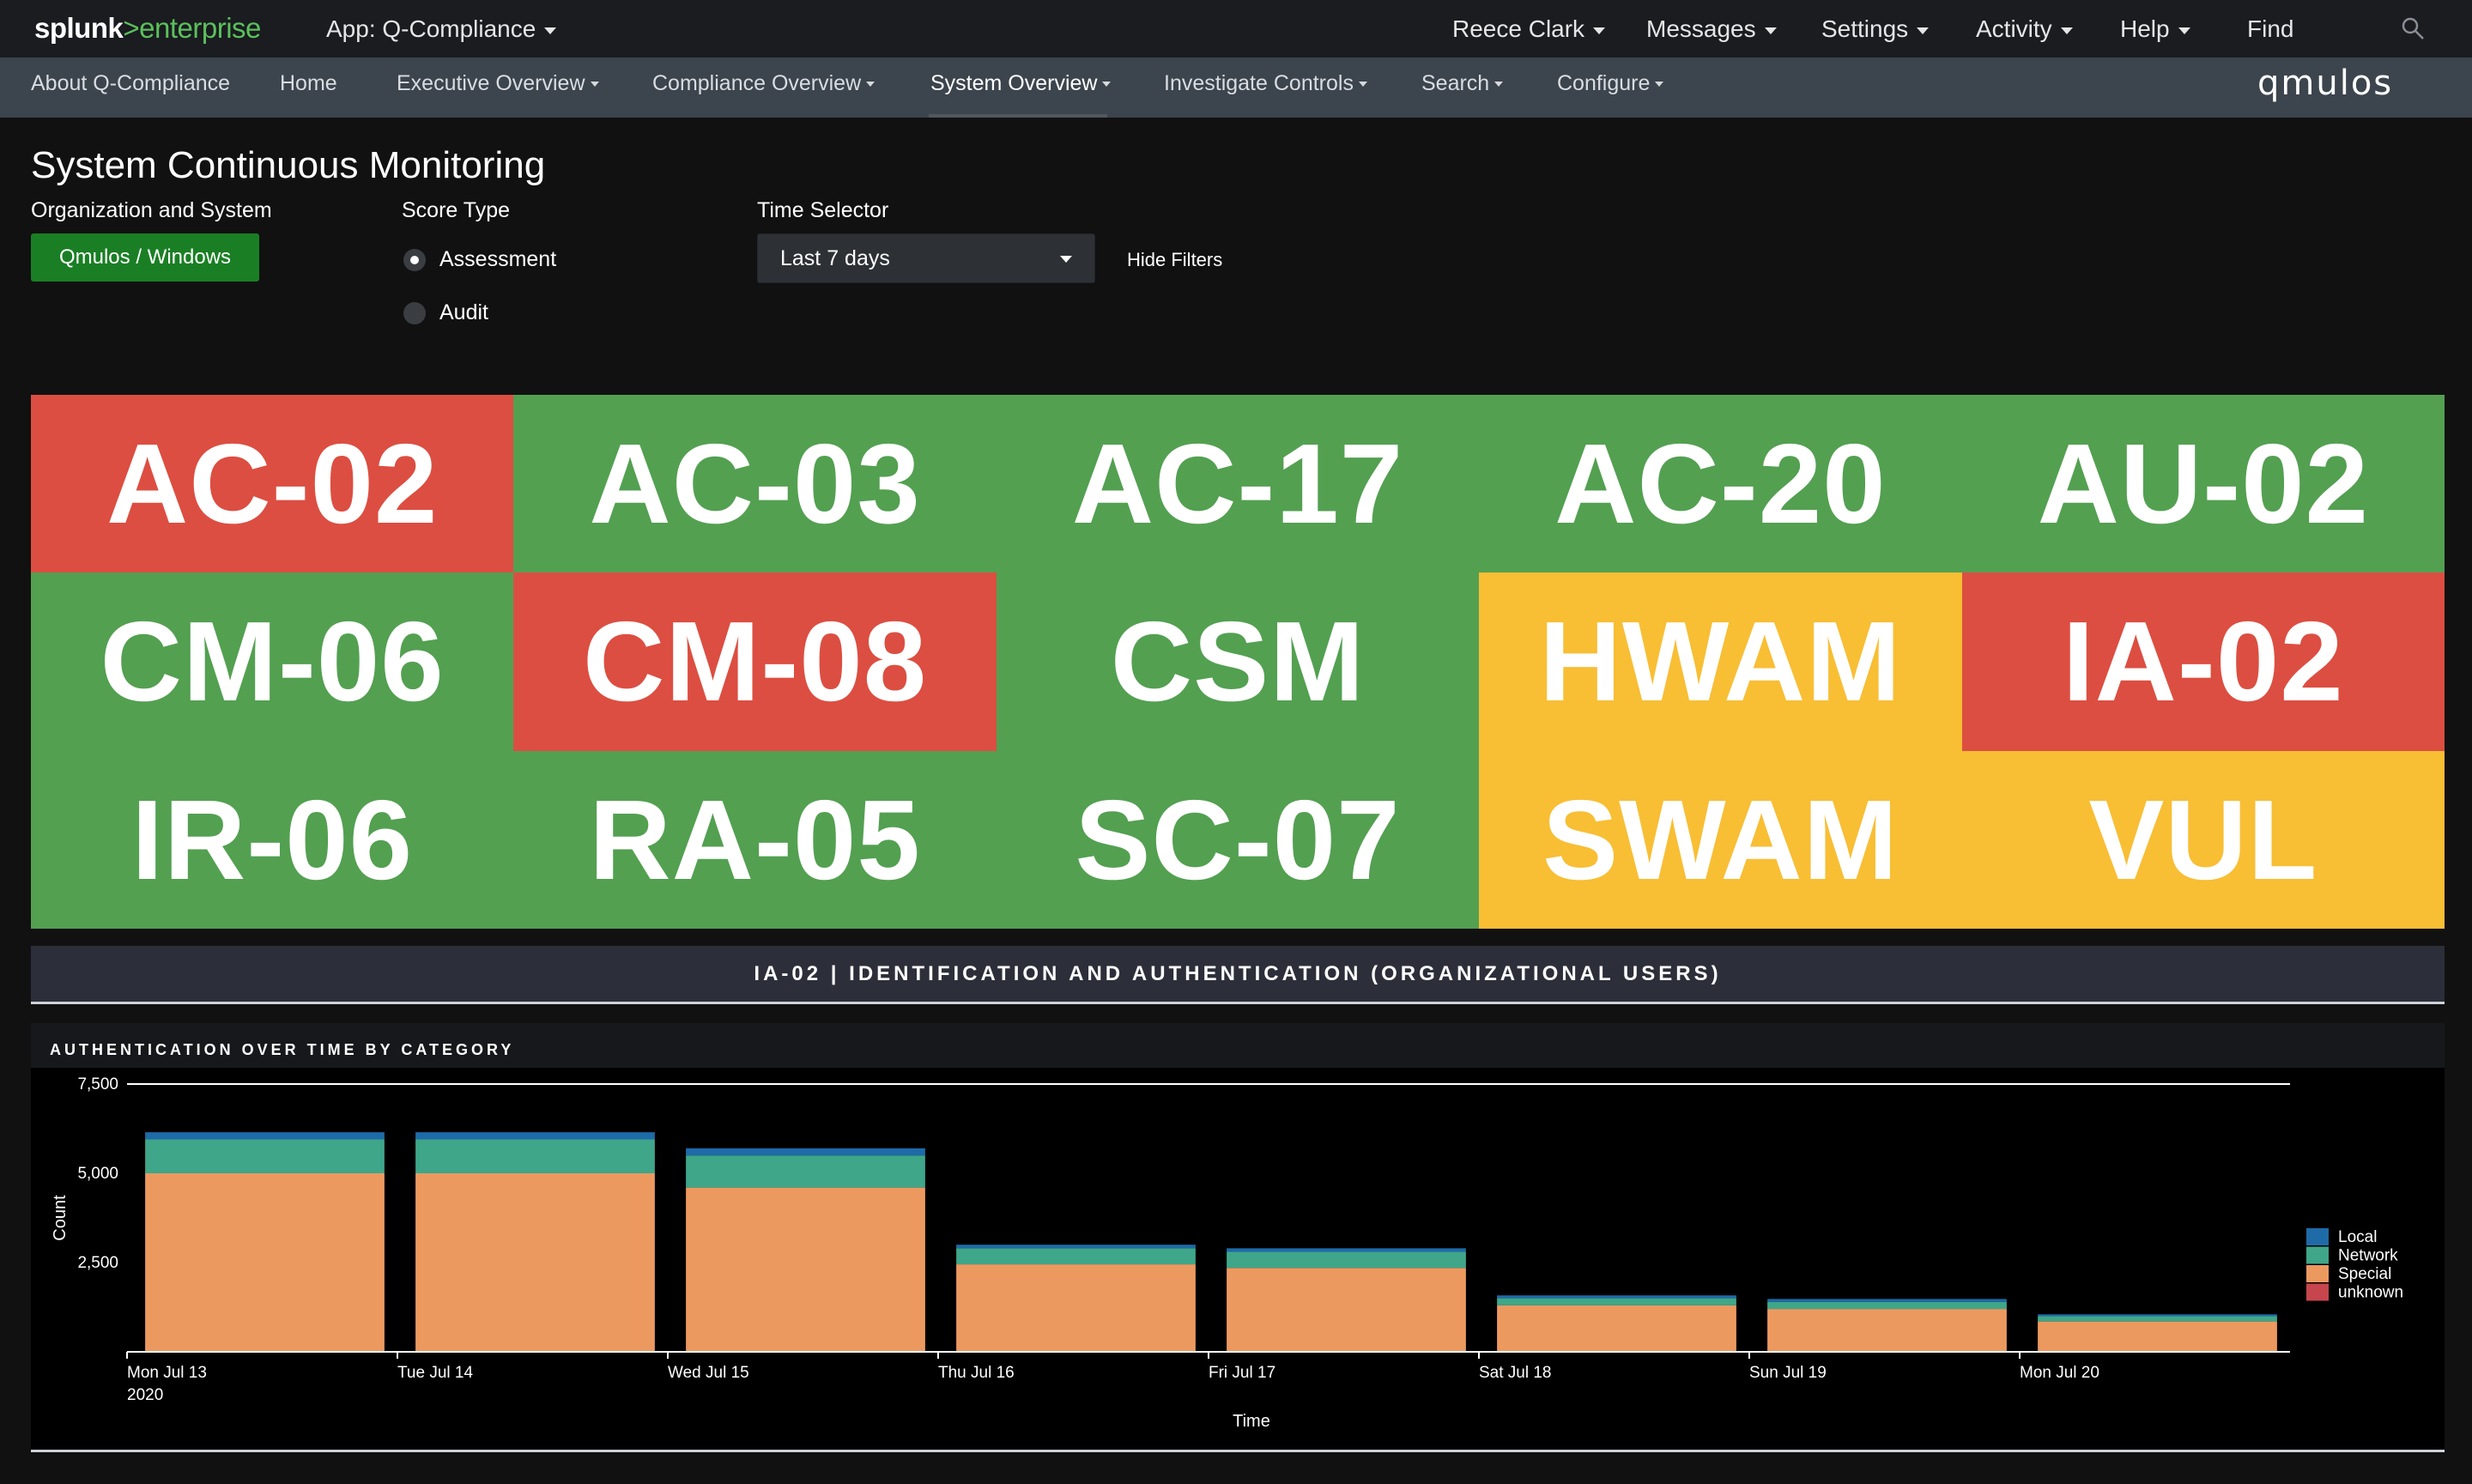  Describe the element at coordinates (445, 312) in the screenshot. I see `radio-audit: Audit` at that location.